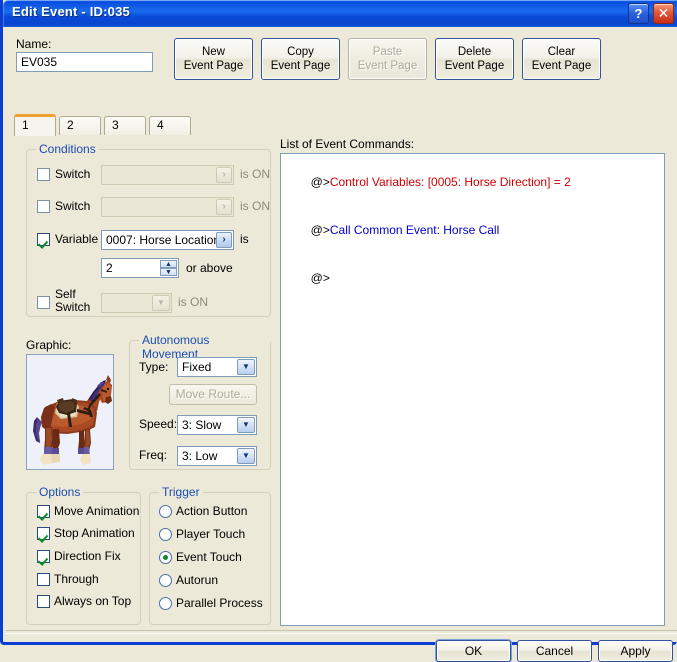 This screenshot has width=677, height=662. Describe the element at coordinates (71, 11) in the screenshot. I see `window-title: Edit Event - ID:035` at that location.